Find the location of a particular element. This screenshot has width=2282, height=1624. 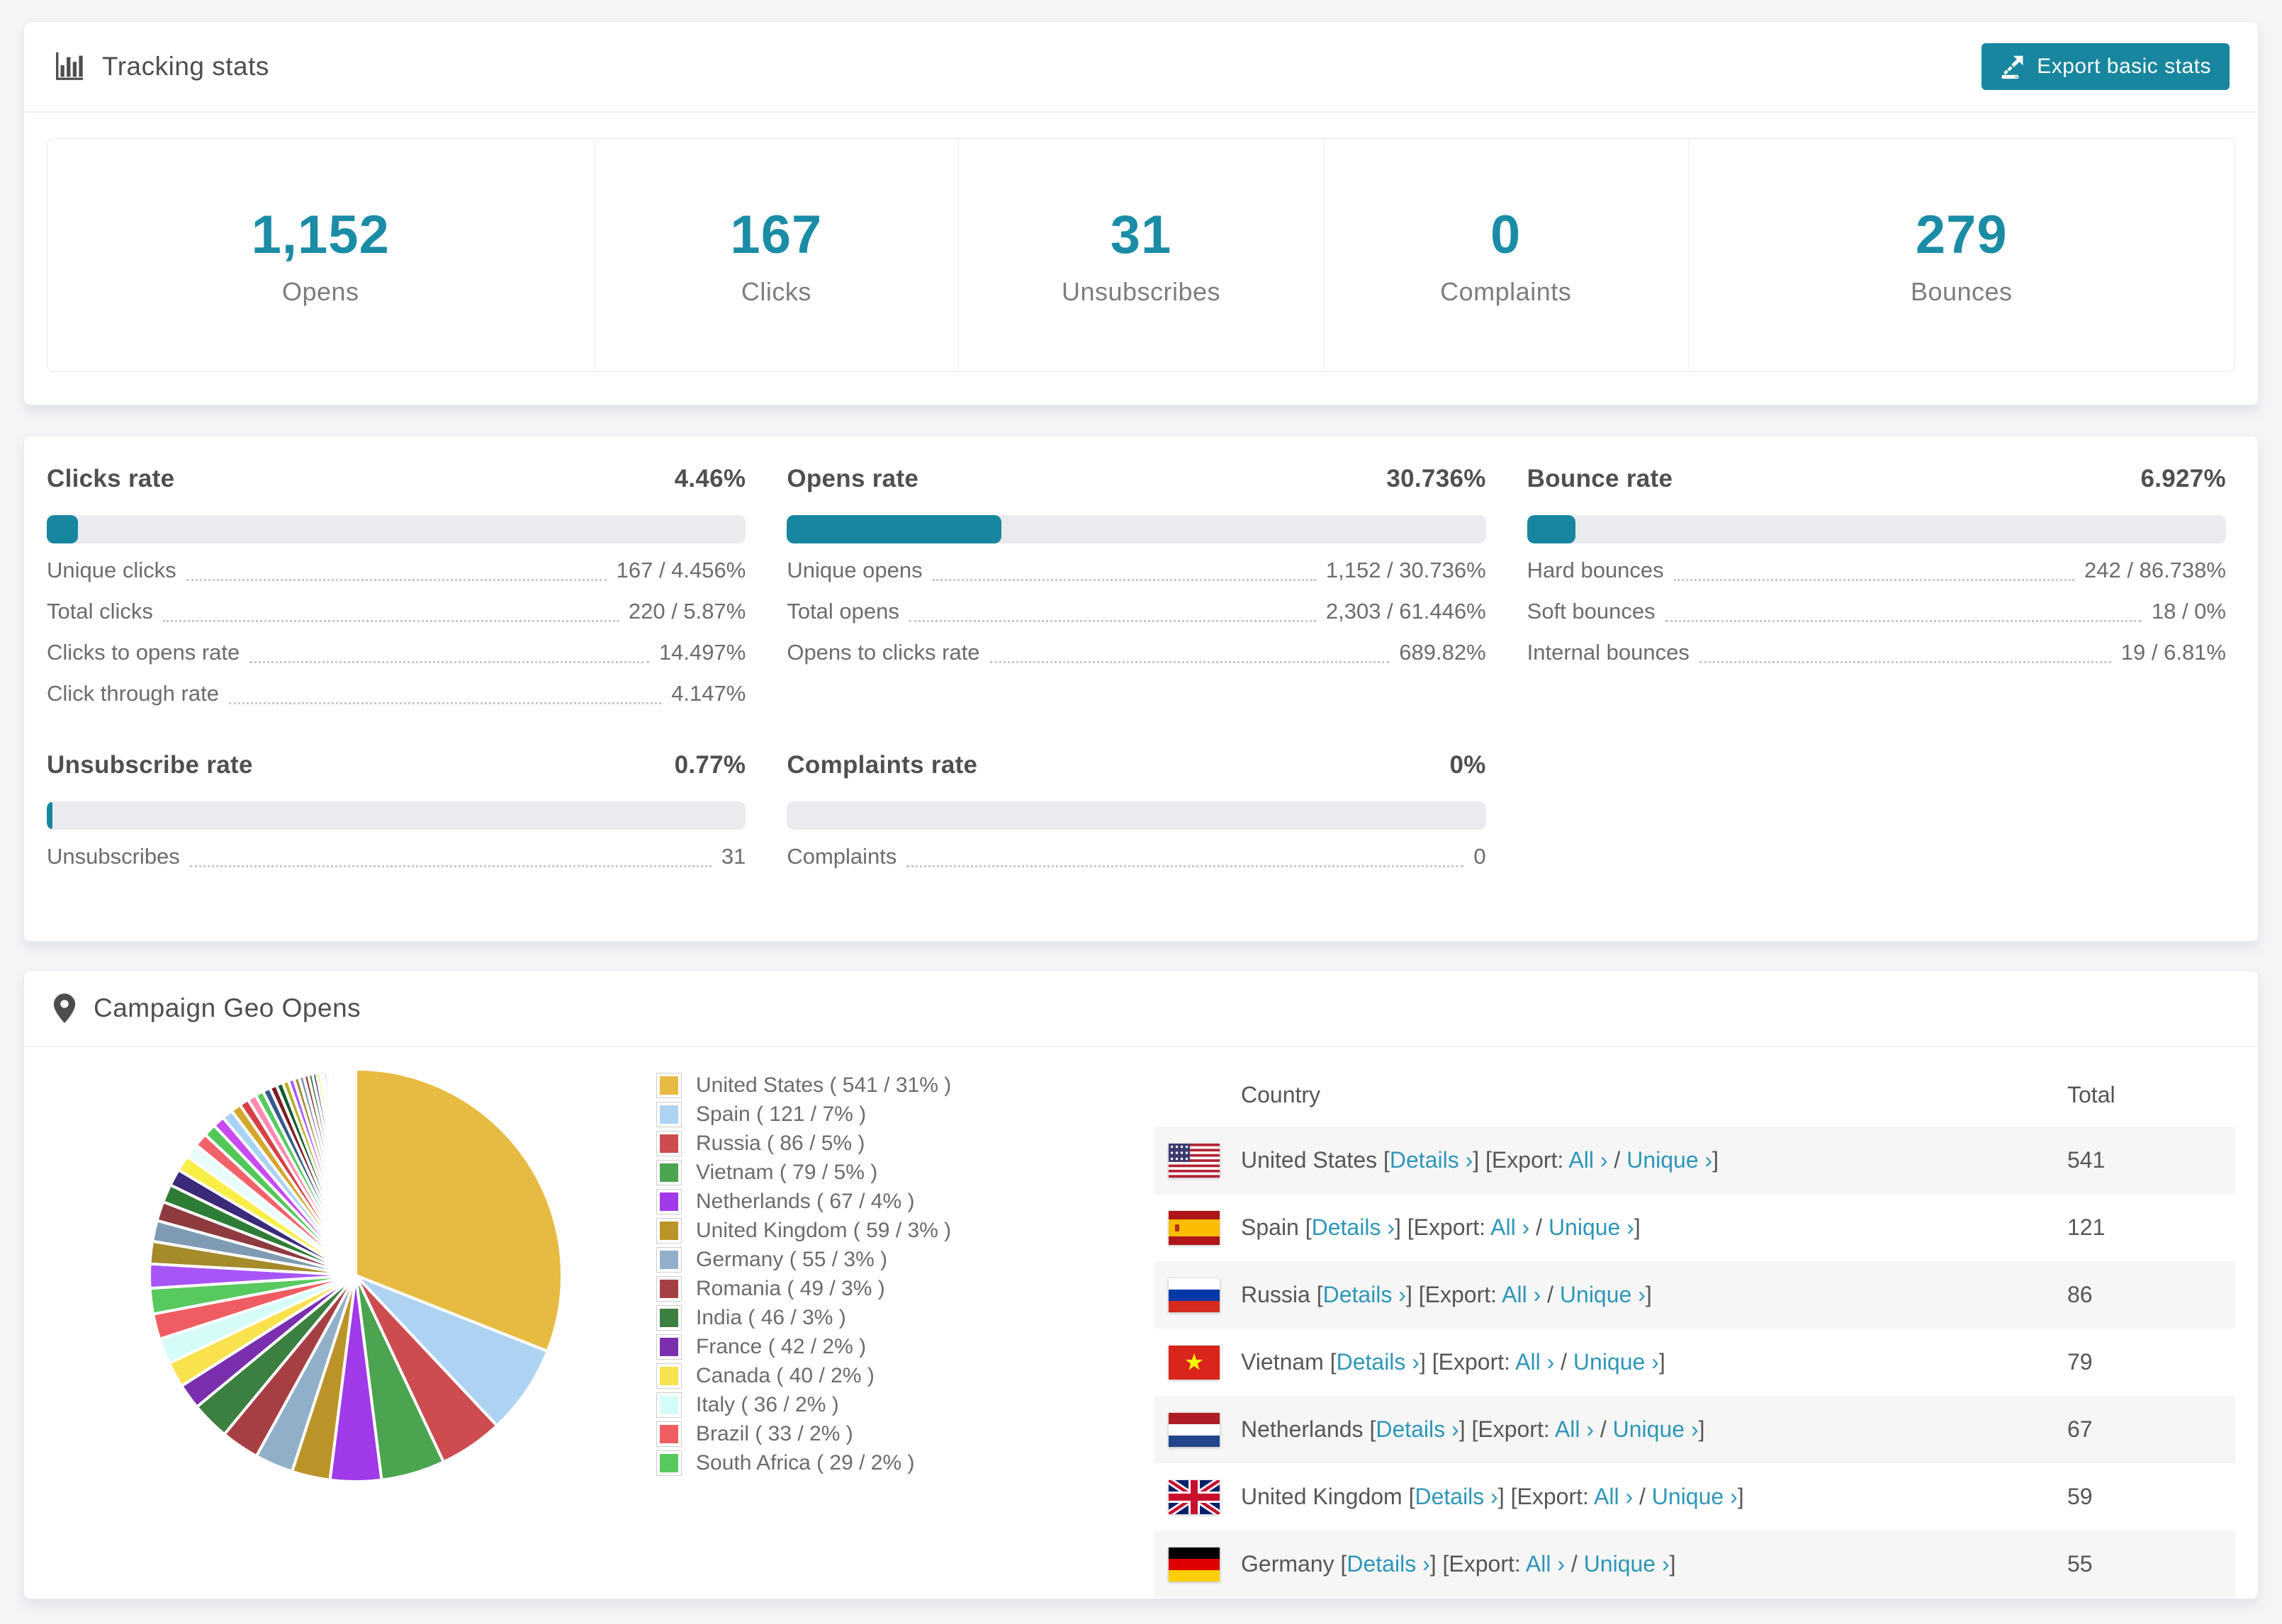

rate-row-value: 0 is located at coordinates (1480, 856).